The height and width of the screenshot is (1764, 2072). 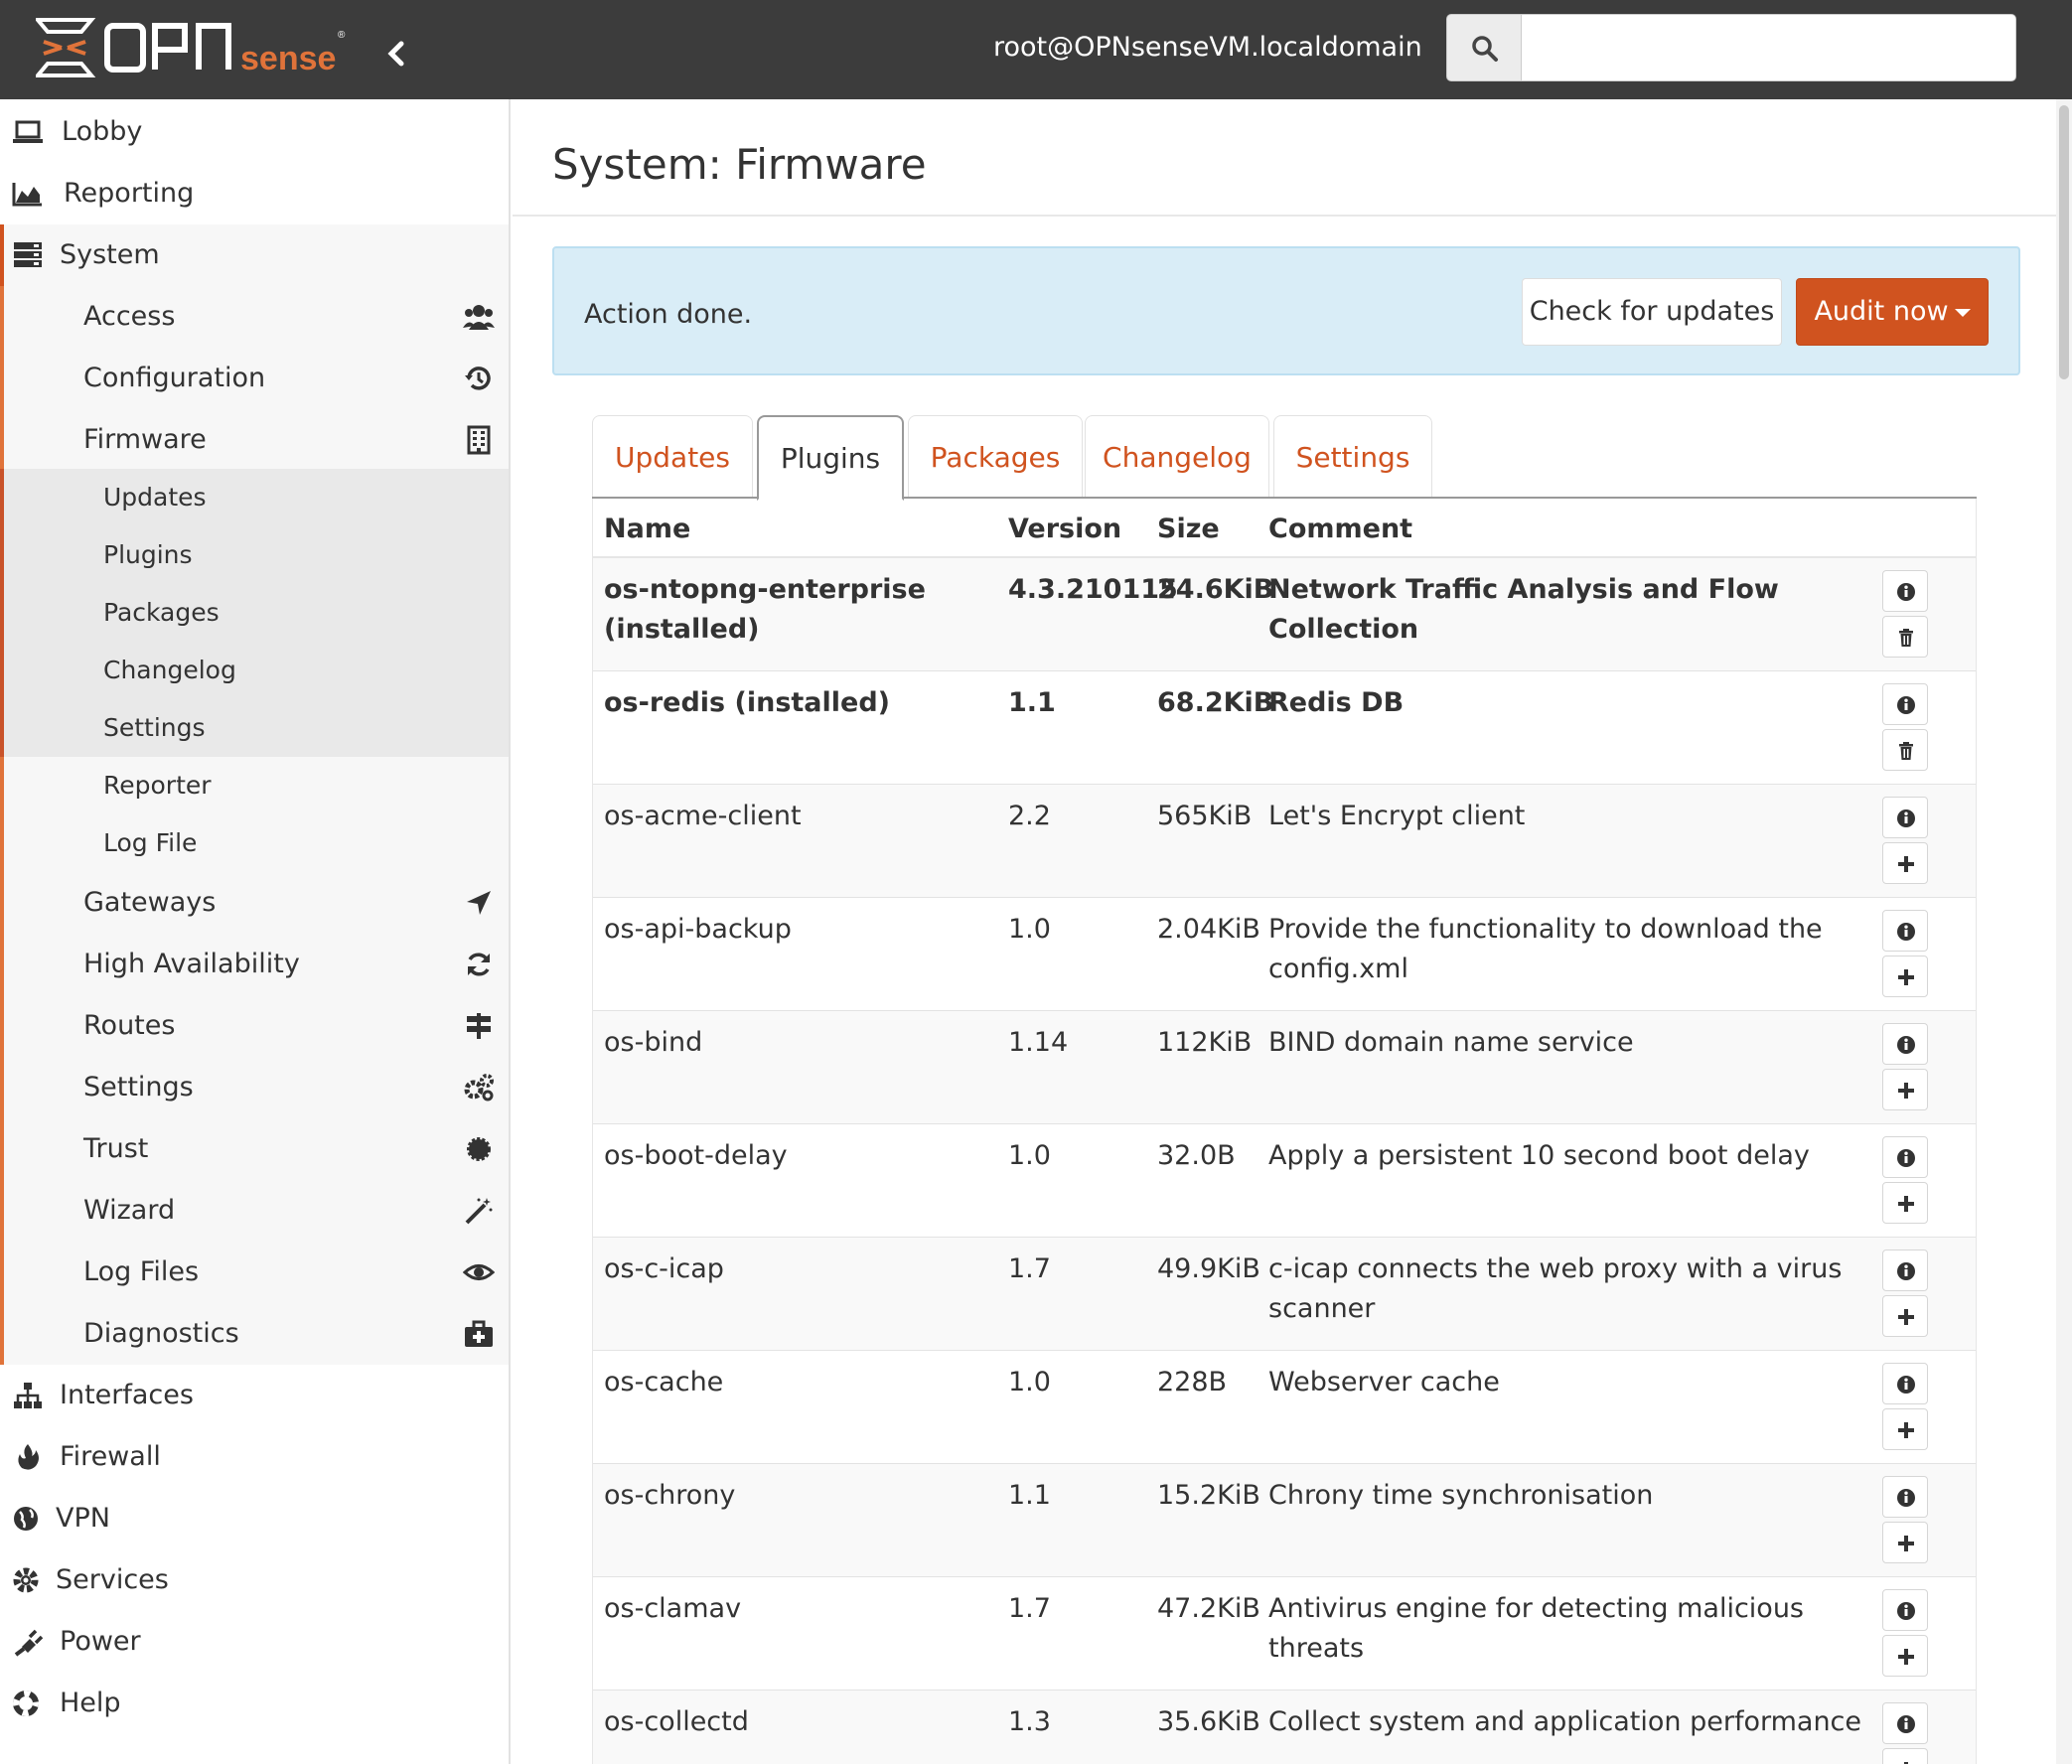 I want to click on sidebar-item-help: Help, so click(x=254, y=1703).